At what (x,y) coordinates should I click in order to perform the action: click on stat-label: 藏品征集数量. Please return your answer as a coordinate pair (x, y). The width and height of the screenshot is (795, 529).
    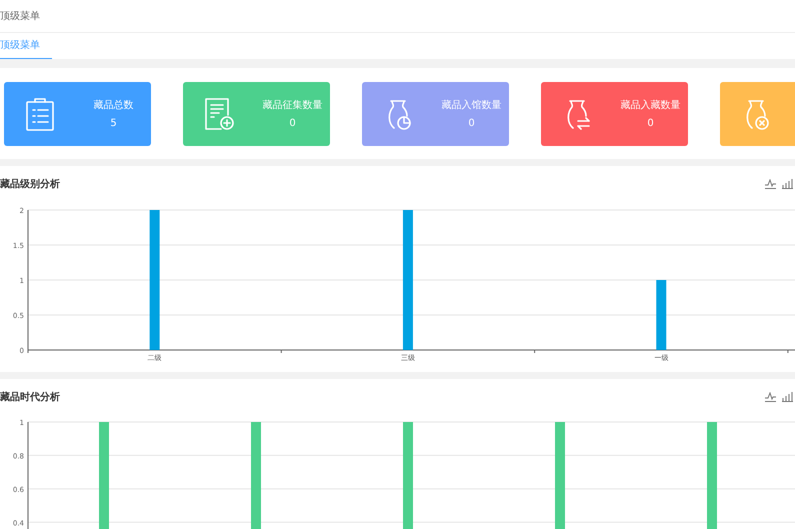
    Looking at the image, I should click on (292, 105).